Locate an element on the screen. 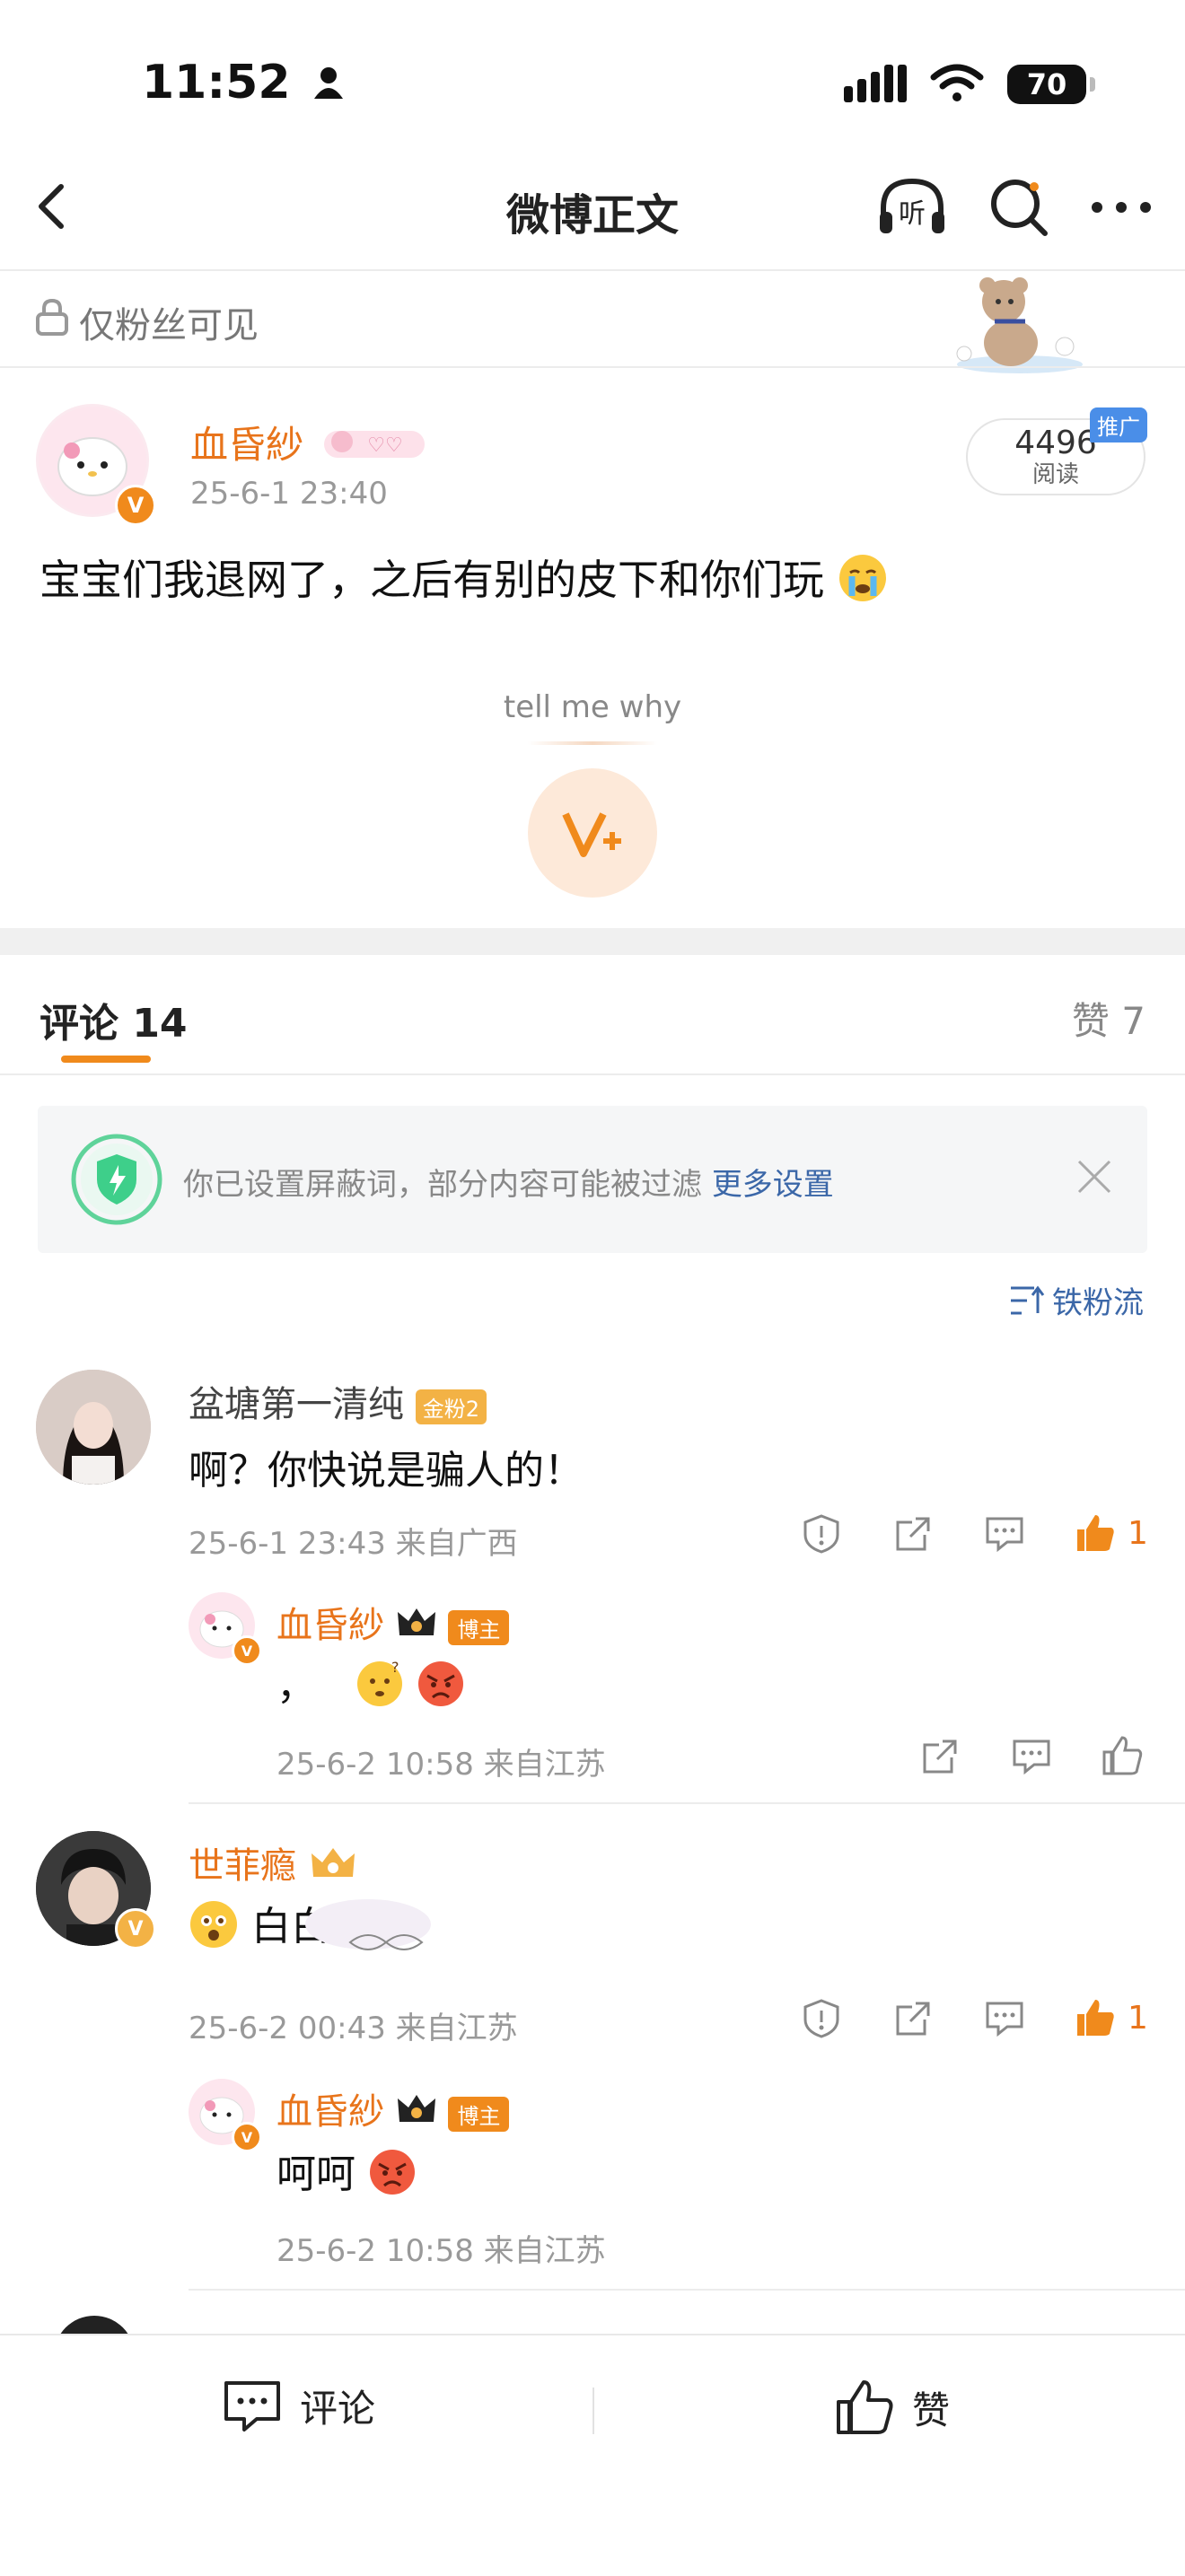 Image resolution: width=1185 pixels, height=2576 pixels. reaction-divider is located at coordinates (592, 743).